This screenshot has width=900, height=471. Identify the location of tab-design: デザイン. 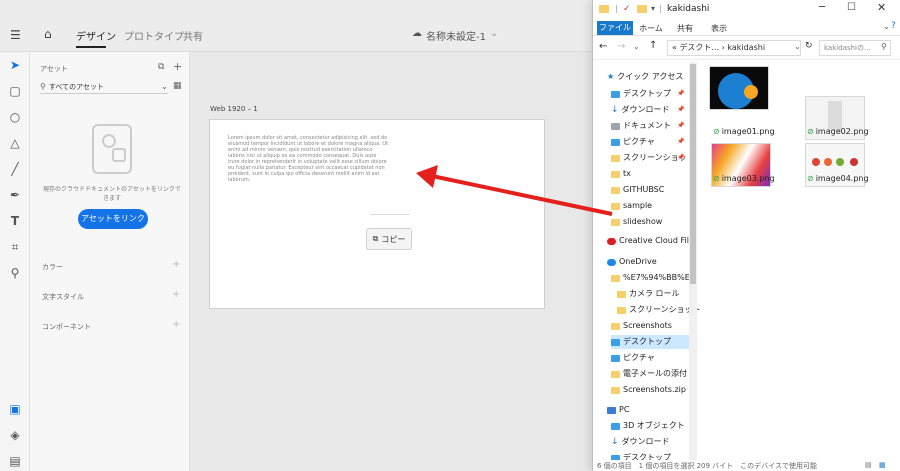
(96, 35).